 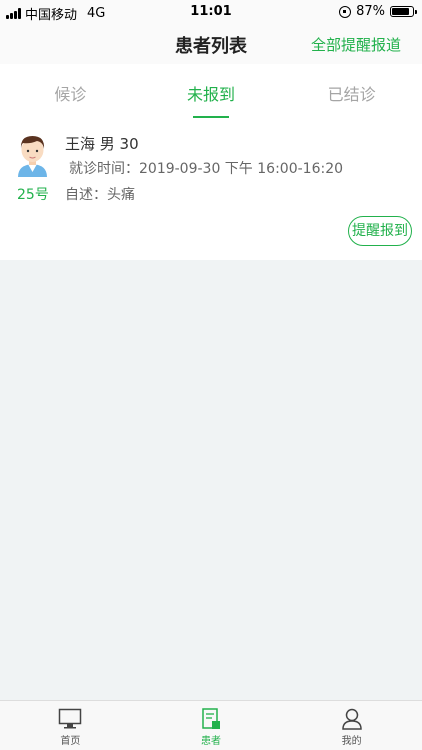 What do you see at coordinates (32, 156) in the screenshot?
I see `doctor-avatar-icon` at bounding box center [32, 156].